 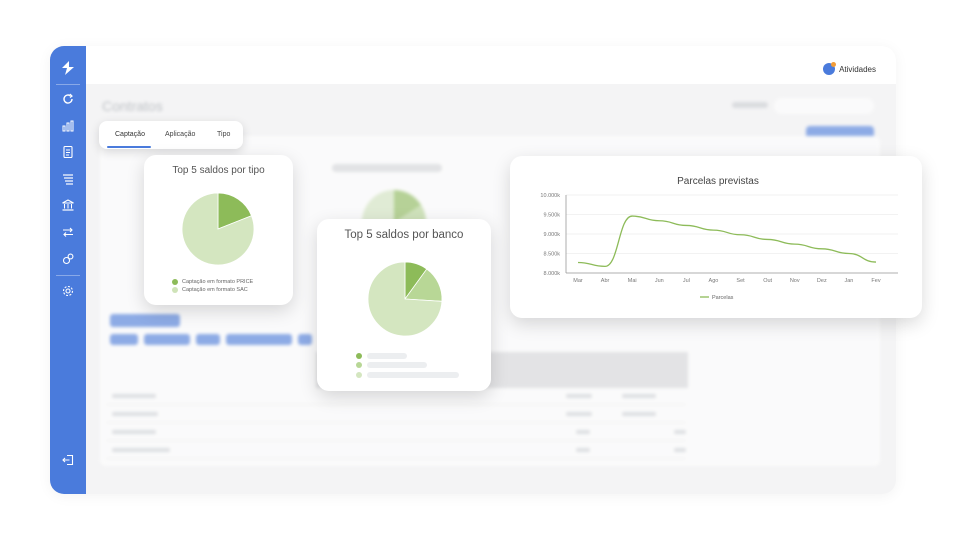 I want to click on sidebar, so click(x=68, y=270).